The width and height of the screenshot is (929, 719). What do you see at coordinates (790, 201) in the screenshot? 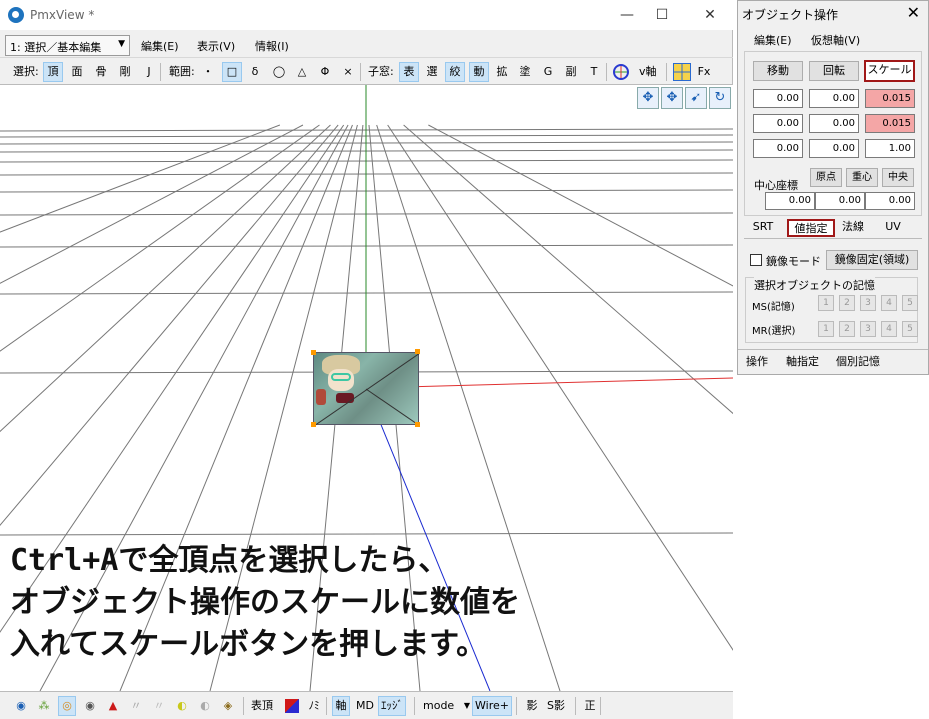
I see `center-x-field: 0.00` at bounding box center [790, 201].